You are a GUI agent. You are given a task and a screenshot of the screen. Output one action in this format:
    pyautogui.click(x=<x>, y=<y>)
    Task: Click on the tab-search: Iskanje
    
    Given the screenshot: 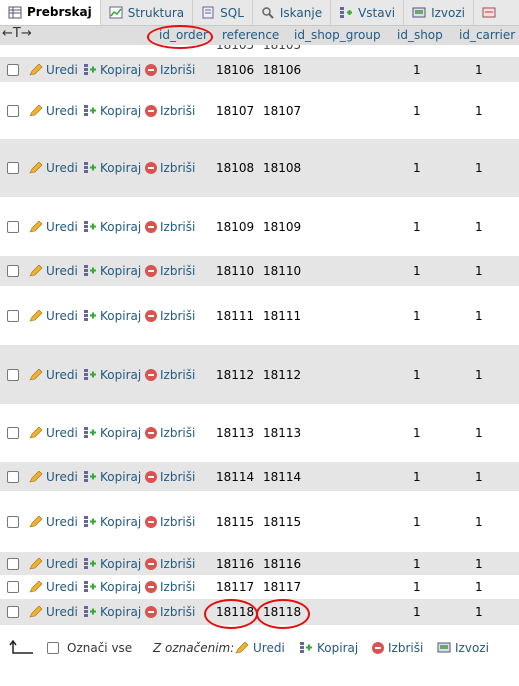 What is the action you would take?
    pyautogui.click(x=292, y=12)
    